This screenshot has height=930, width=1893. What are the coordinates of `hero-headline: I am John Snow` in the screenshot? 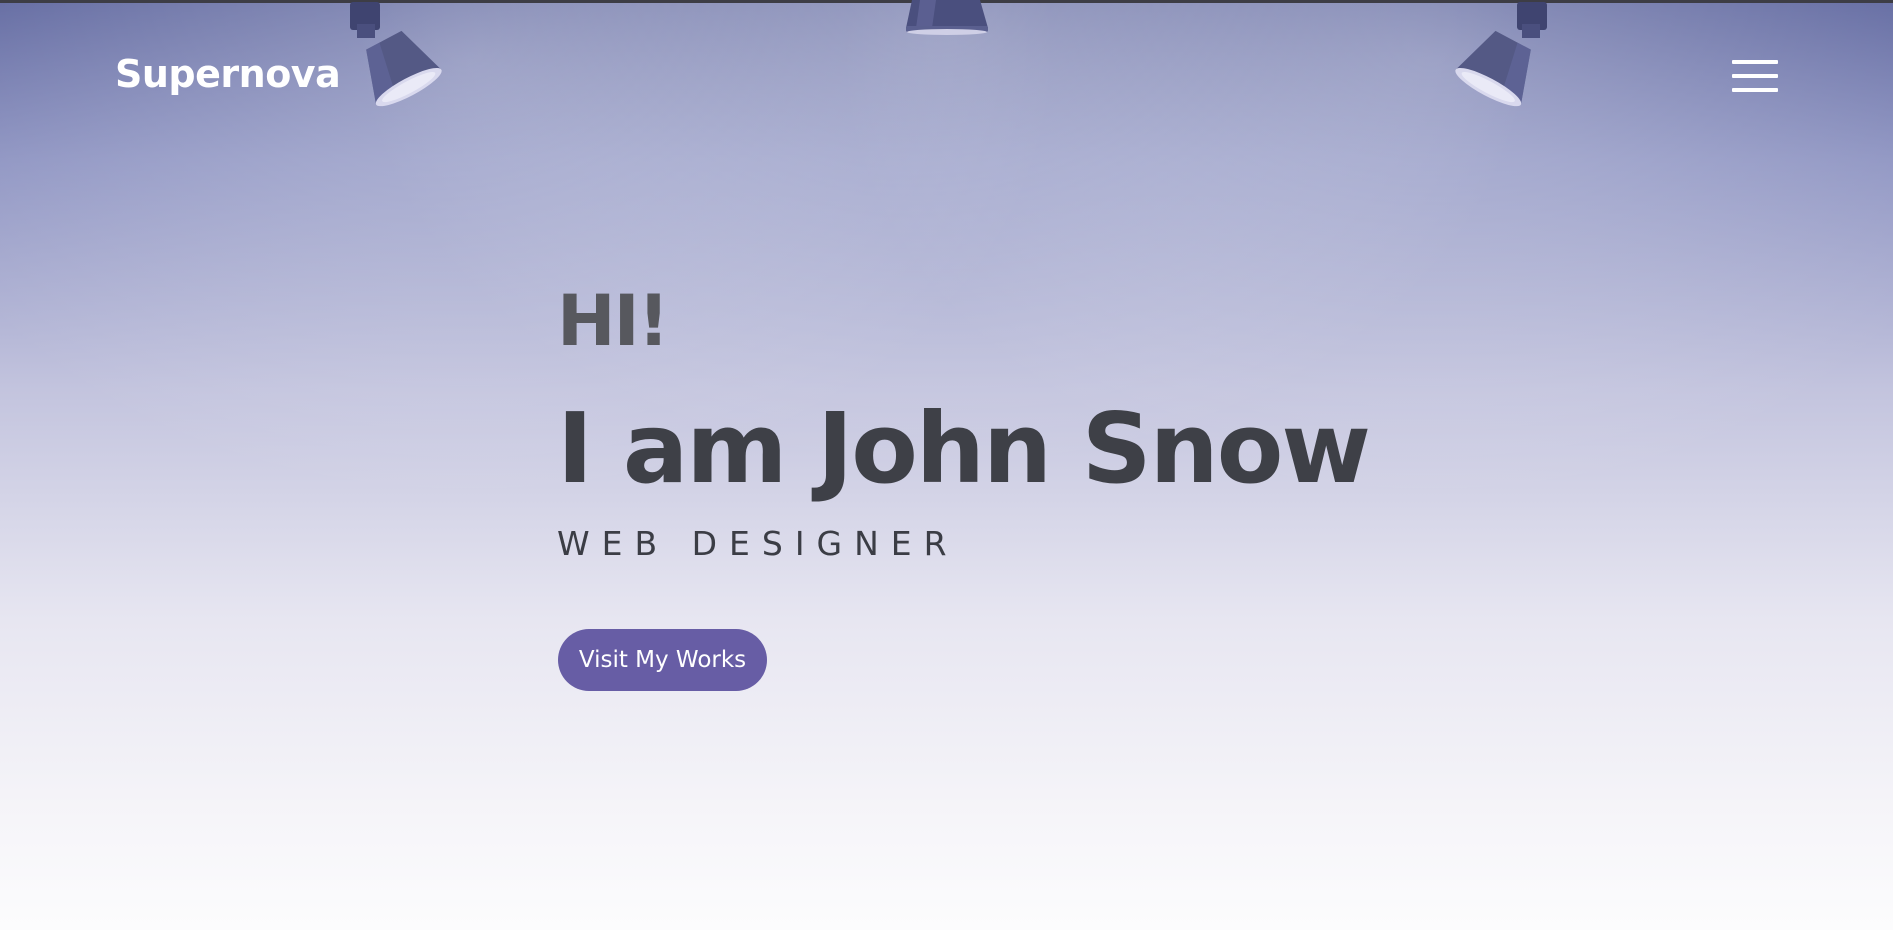 It's located at (964, 448).